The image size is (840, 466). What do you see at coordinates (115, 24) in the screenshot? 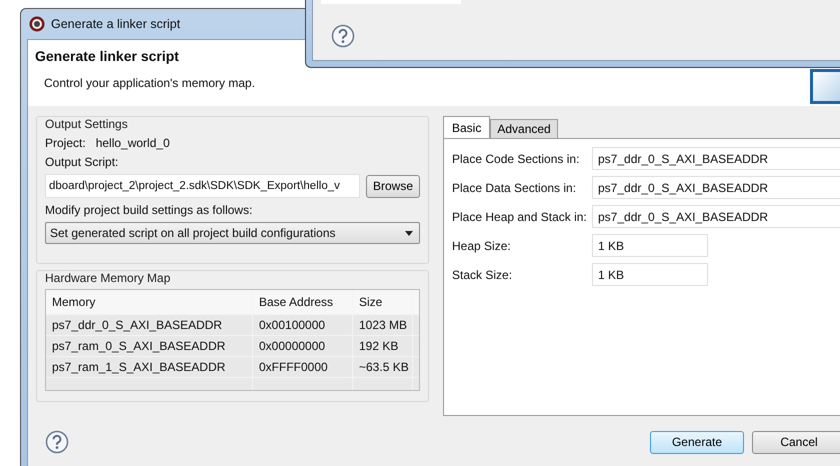
I see `window-title: Generate a linker script` at bounding box center [115, 24].